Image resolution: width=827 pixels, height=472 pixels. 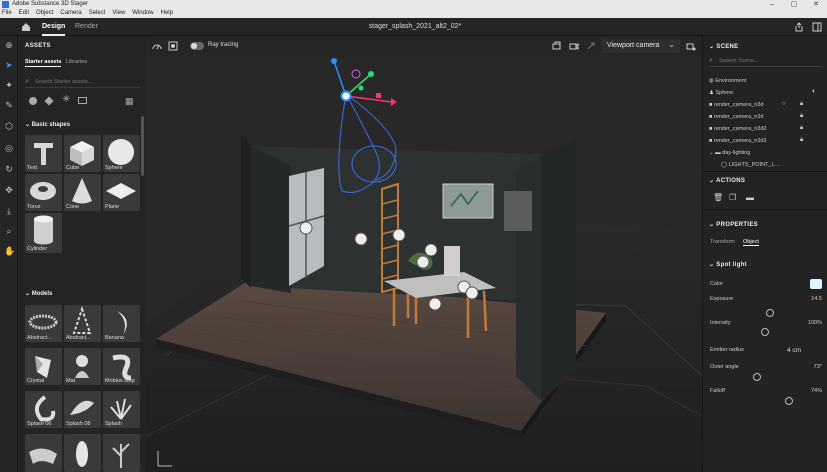 What do you see at coordinates (43, 409) in the screenshot?
I see `model-splash-06: Splash 06` at bounding box center [43, 409].